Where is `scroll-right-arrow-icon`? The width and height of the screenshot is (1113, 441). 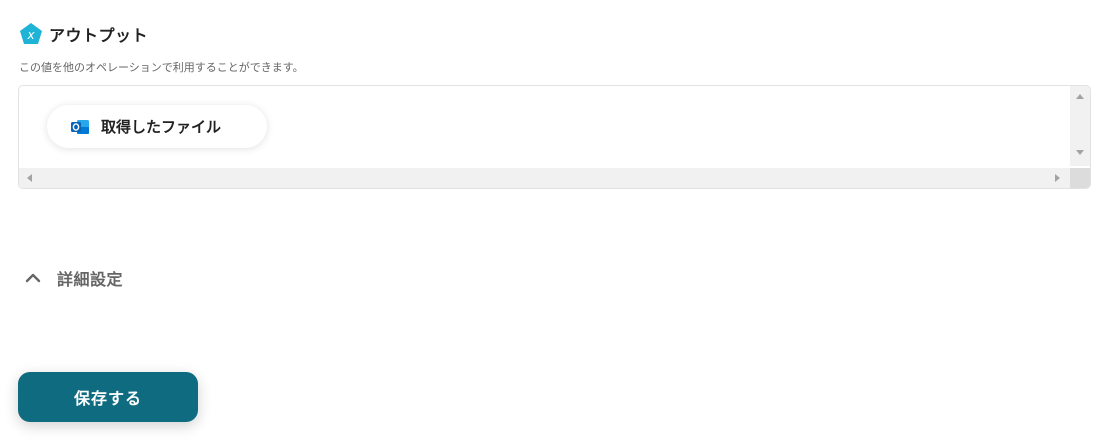
scroll-right-arrow-icon is located at coordinates (1057, 178).